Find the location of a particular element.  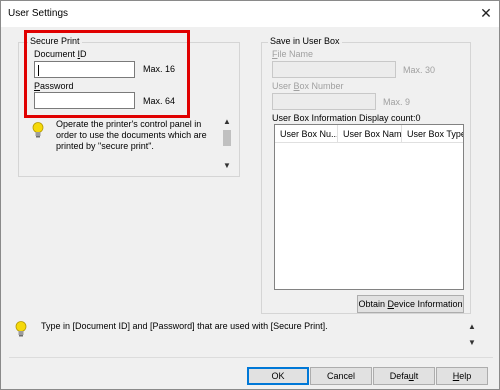

text-caret is located at coordinates (38, 70).